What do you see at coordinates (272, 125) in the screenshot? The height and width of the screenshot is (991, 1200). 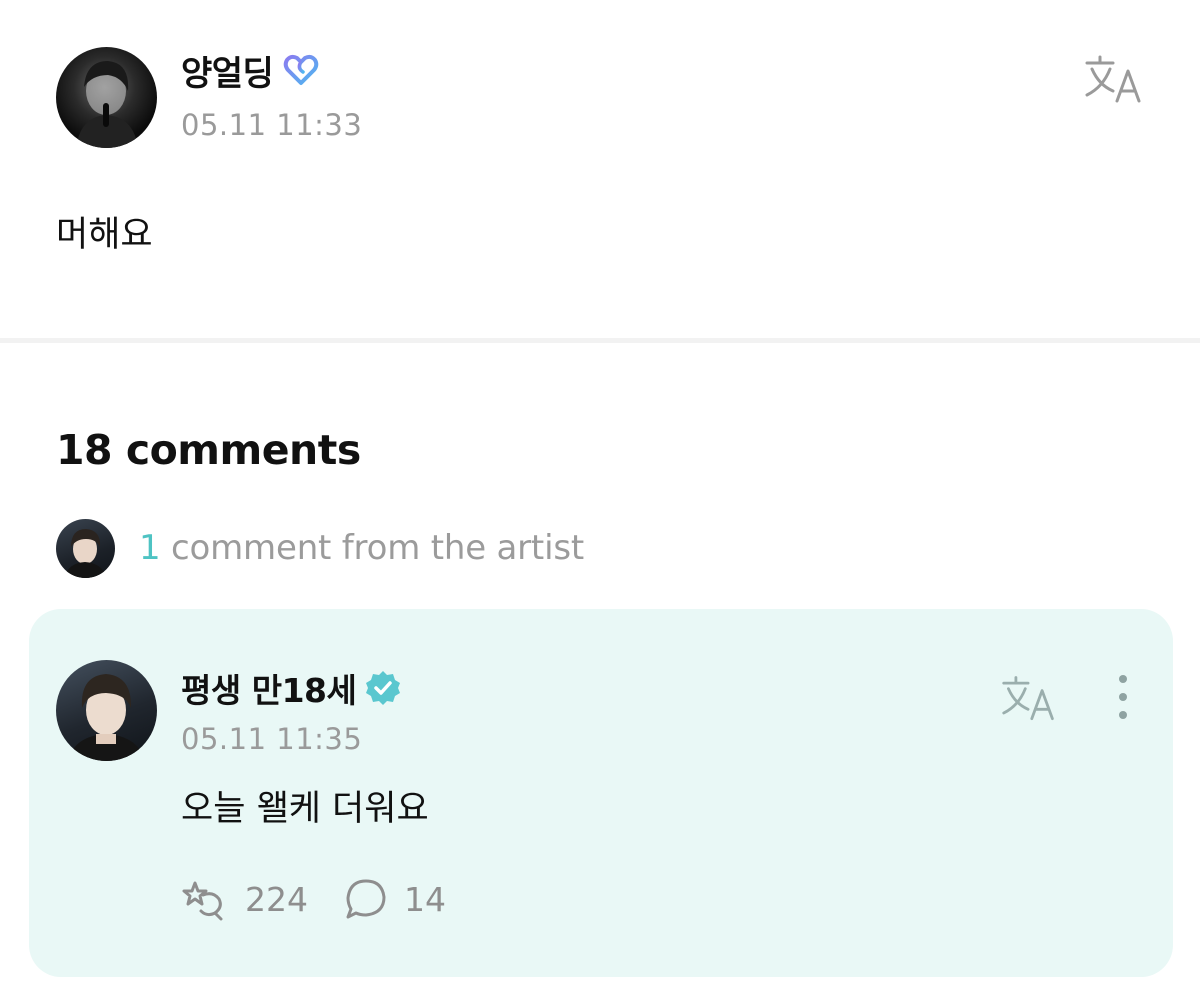 I see `post-timestamp: 05.11 11:33` at bounding box center [272, 125].